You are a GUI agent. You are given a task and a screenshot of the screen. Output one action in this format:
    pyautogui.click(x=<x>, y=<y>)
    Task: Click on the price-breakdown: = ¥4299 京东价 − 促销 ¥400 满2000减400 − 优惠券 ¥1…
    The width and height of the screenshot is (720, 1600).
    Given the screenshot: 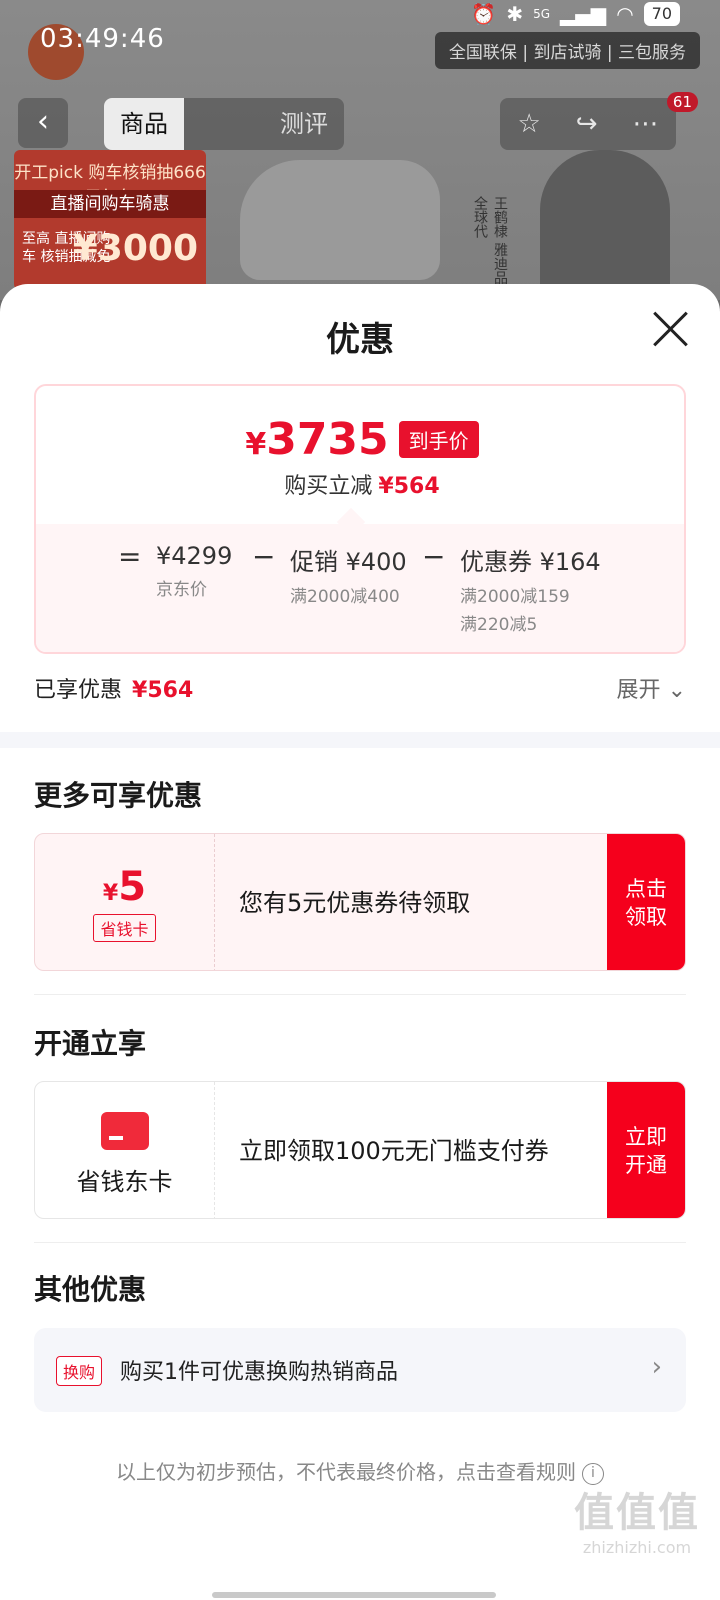 What is the action you would take?
    pyautogui.click(x=360, y=588)
    